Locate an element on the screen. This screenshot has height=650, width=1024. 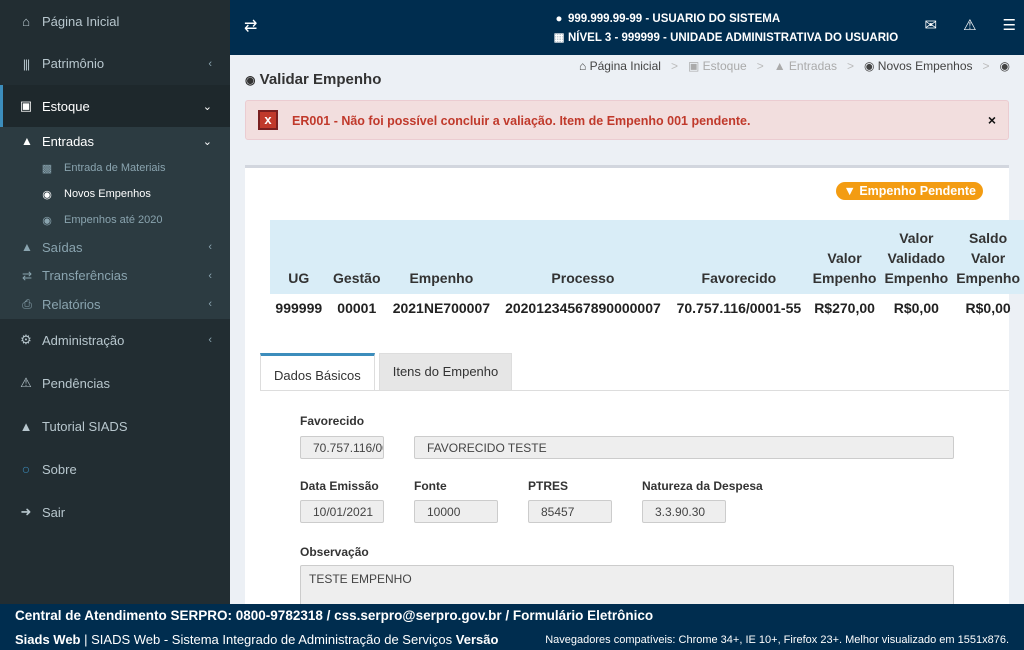
sidebar-item-patrimonio: ||| Patrimônio ‹ is located at coordinates (115, 63).